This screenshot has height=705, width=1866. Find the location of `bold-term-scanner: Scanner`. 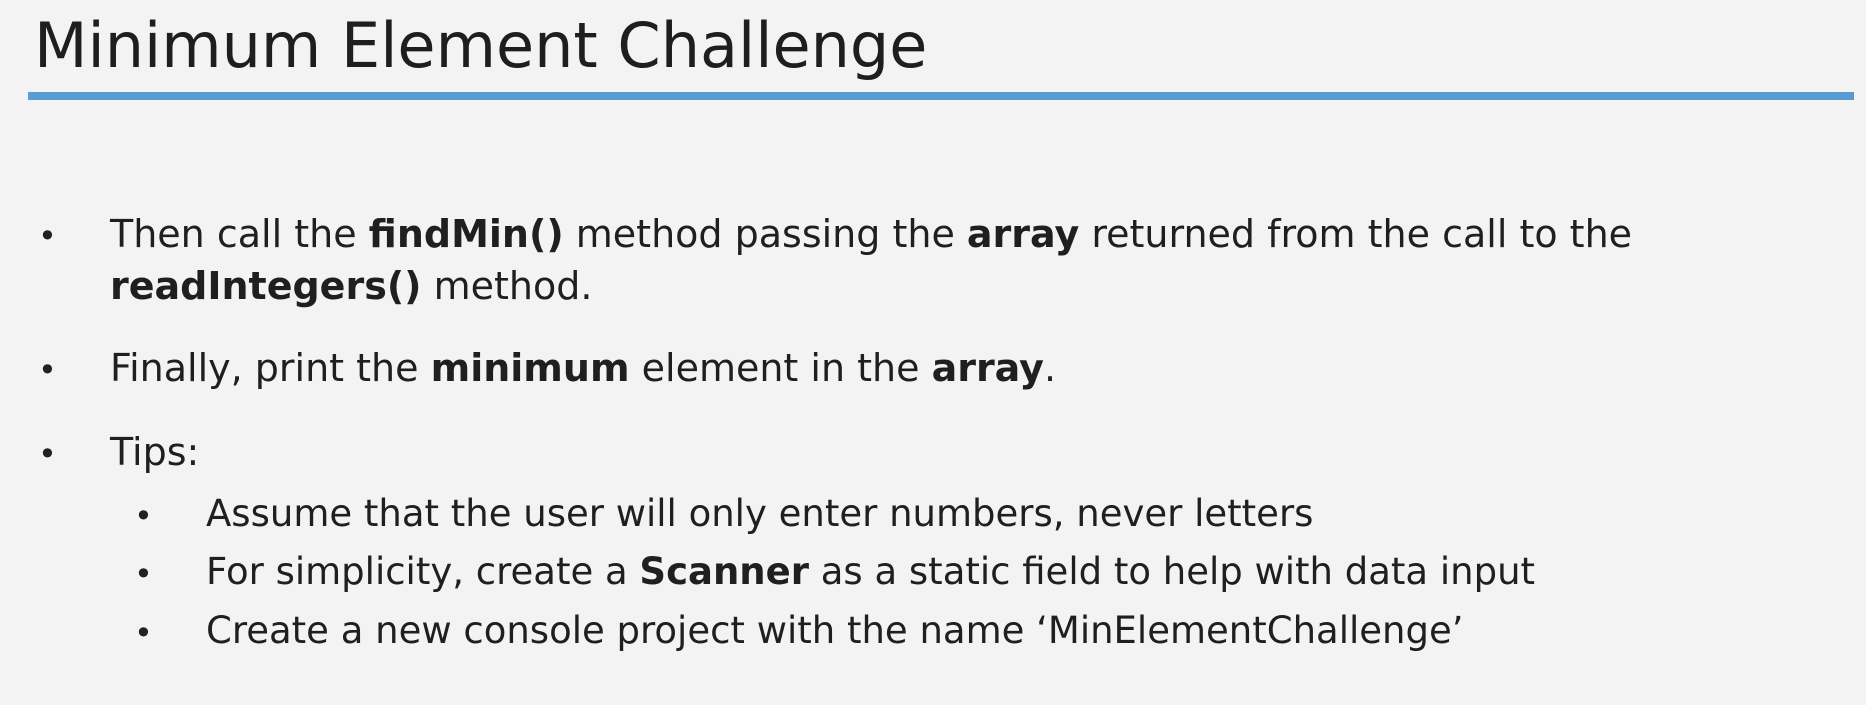

bold-term-scanner: Scanner is located at coordinates (724, 571).